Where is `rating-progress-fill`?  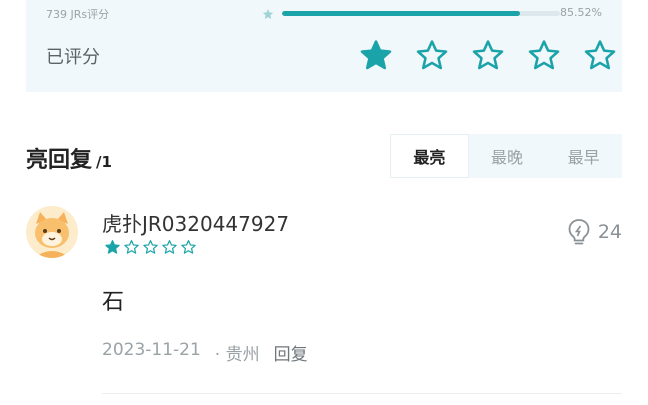
rating-progress-fill is located at coordinates (401, 13).